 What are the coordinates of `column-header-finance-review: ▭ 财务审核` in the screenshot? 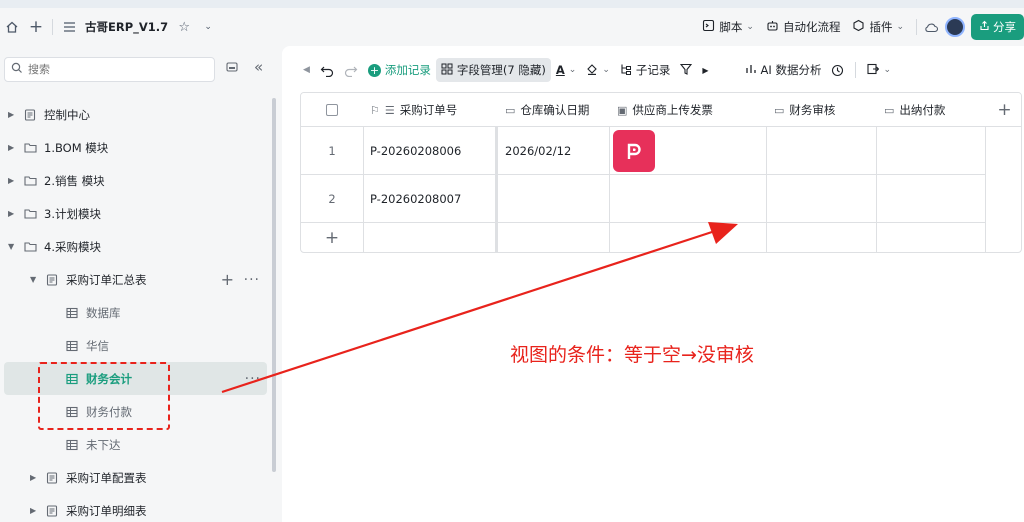 It's located at (821, 110).